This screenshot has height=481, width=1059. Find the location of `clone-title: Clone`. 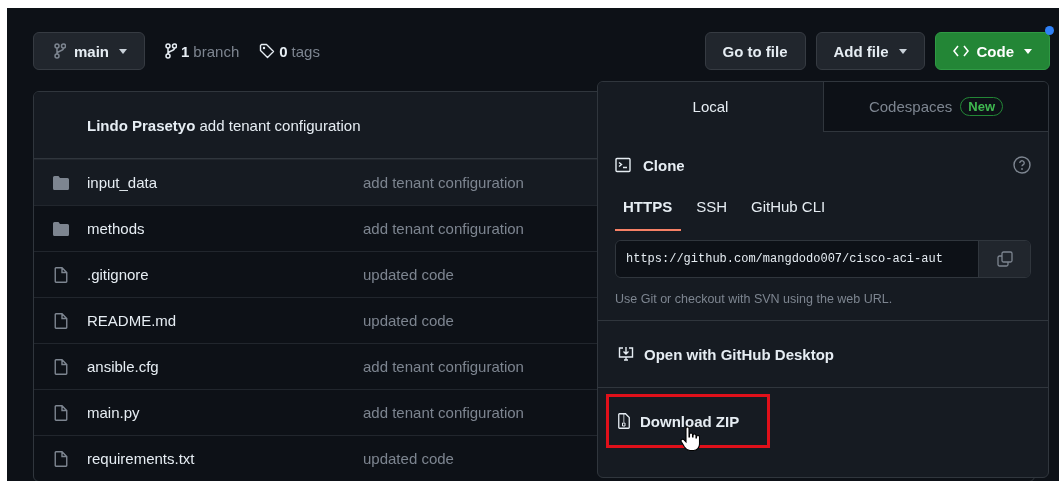

clone-title: Clone is located at coordinates (664, 165).